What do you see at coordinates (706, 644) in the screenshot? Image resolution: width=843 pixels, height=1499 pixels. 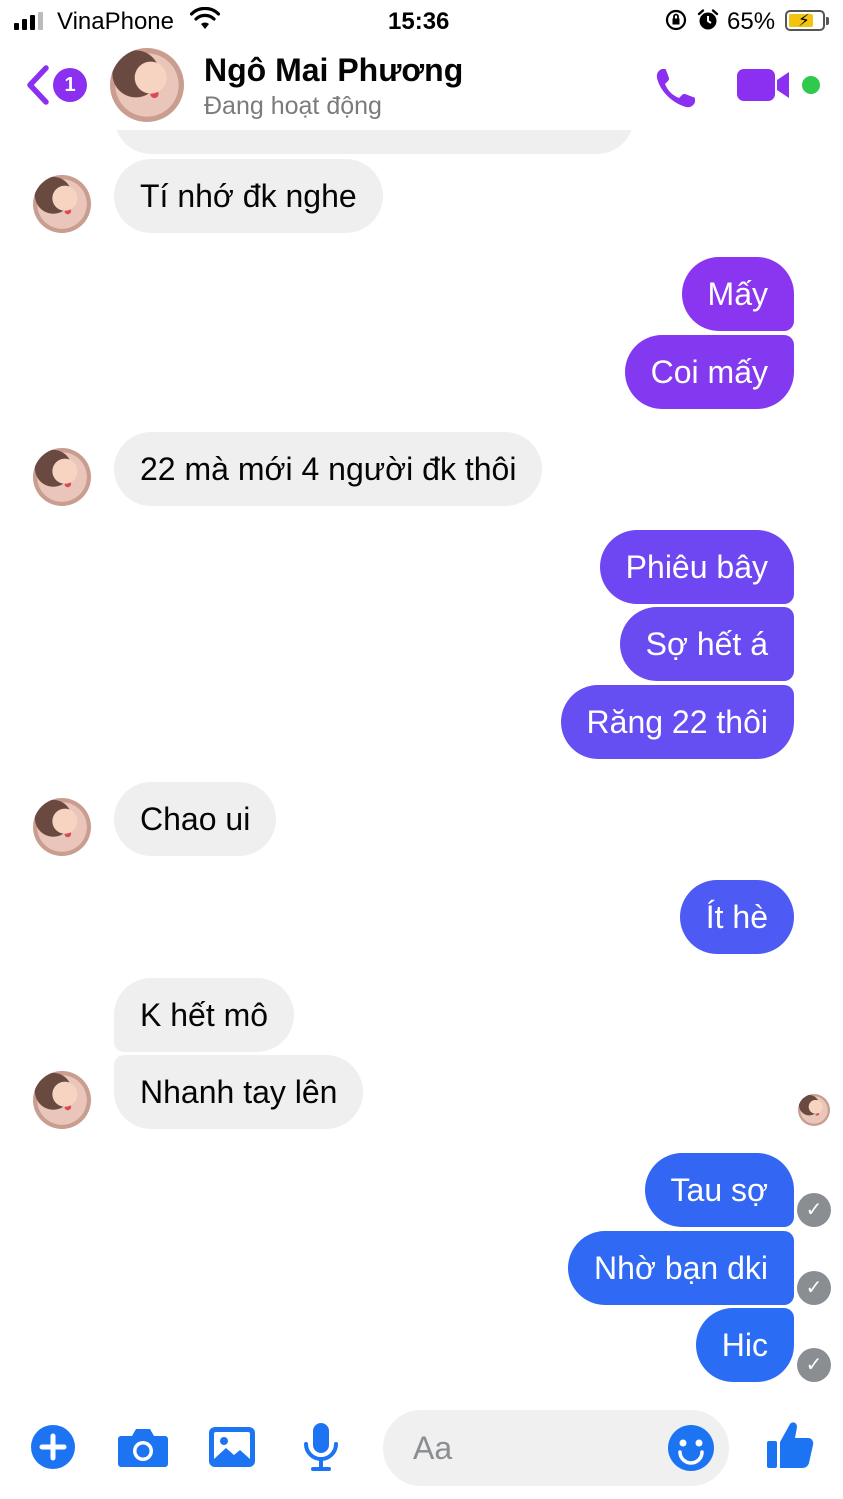 I see `message-outgoing: Sợ hết á` at bounding box center [706, 644].